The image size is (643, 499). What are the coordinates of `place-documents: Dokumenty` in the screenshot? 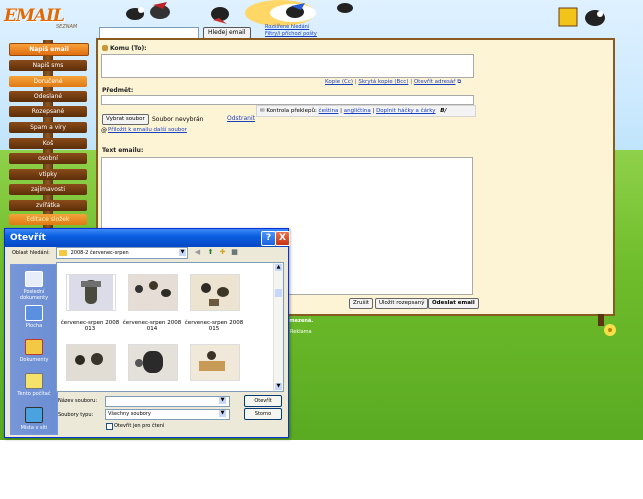 It's located at (34, 351).